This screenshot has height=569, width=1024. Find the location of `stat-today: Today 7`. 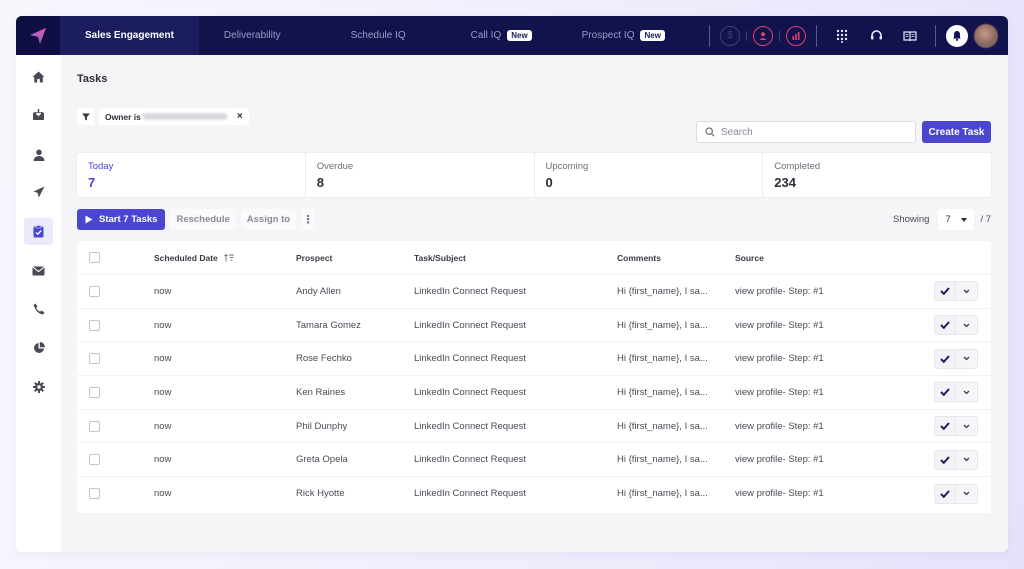

stat-today: Today 7 is located at coordinates (191, 175).